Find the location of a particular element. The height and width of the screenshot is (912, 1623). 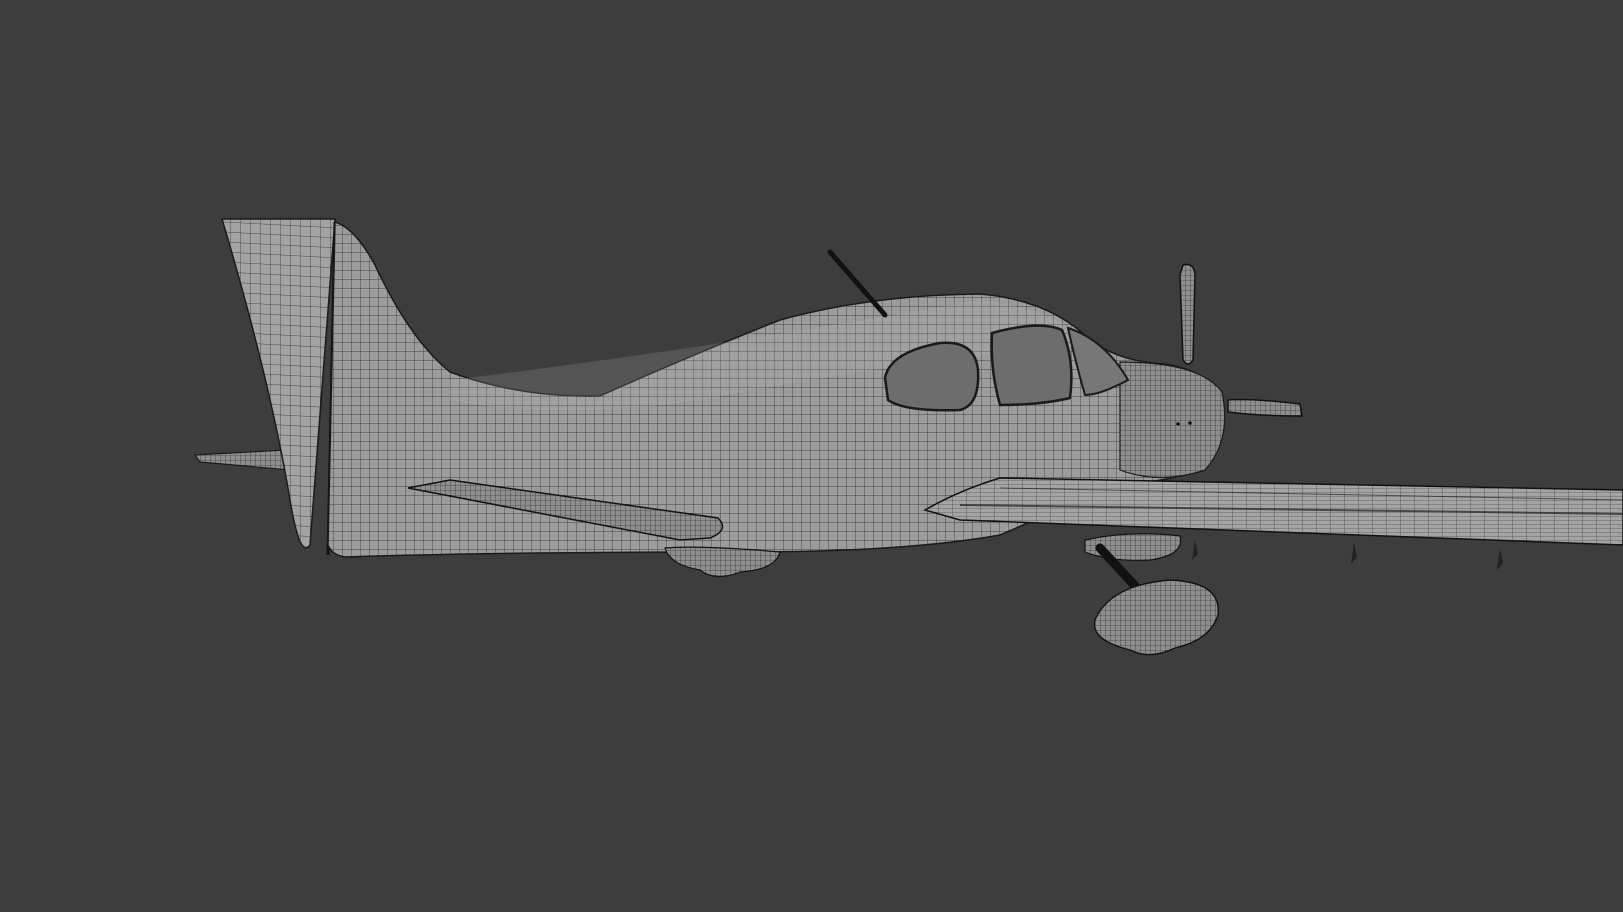

wing-right is located at coordinates (1273, 523).